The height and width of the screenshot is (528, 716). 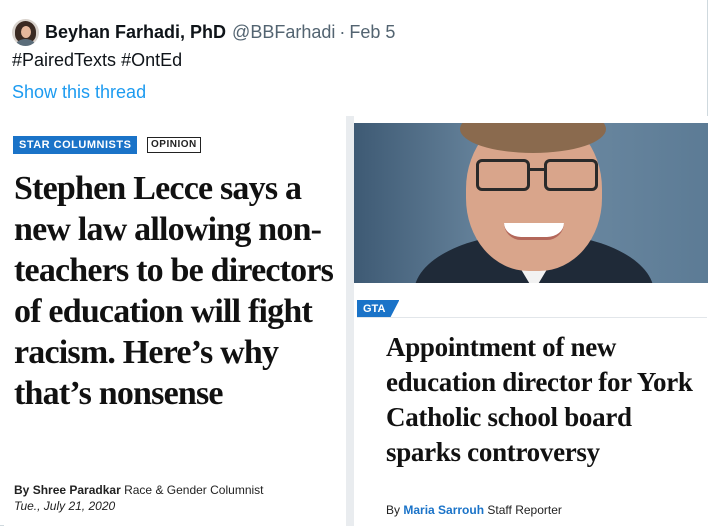 What do you see at coordinates (503, 175) in the screenshot?
I see `photo-glasses-left` at bounding box center [503, 175].